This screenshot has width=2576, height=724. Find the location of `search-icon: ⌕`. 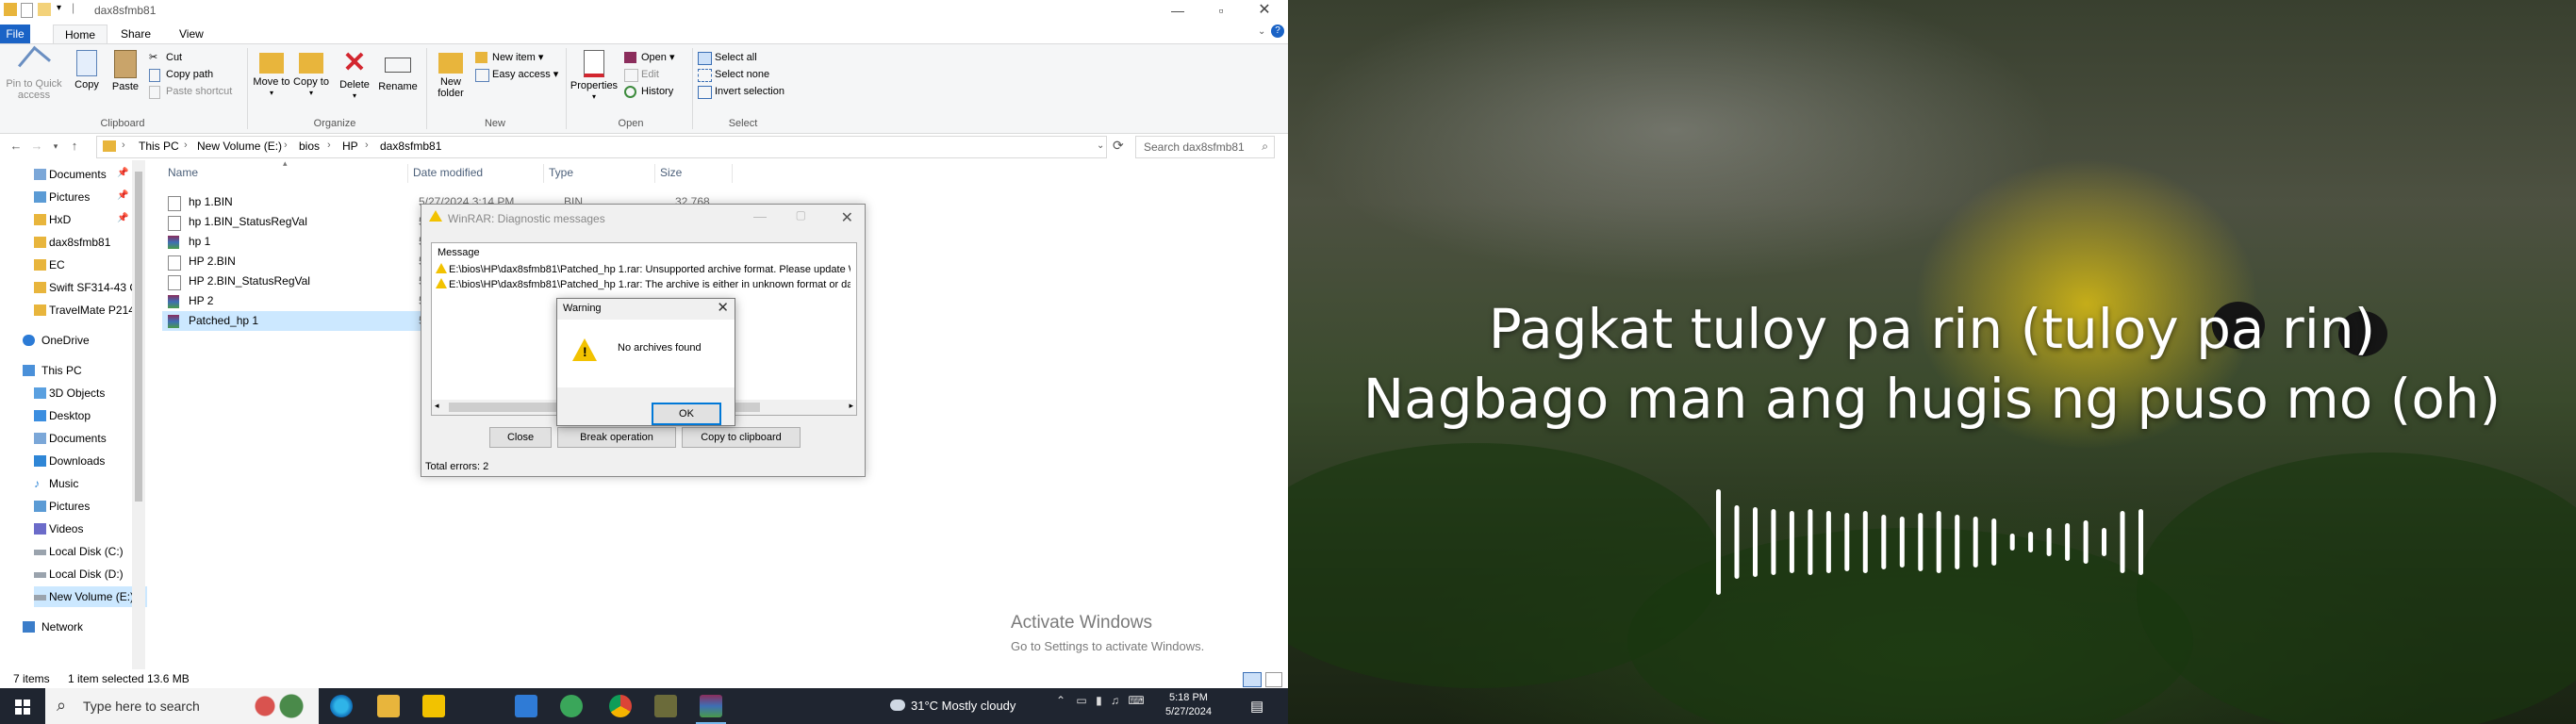

search-icon: ⌕ is located at coordinates (1265, 147).